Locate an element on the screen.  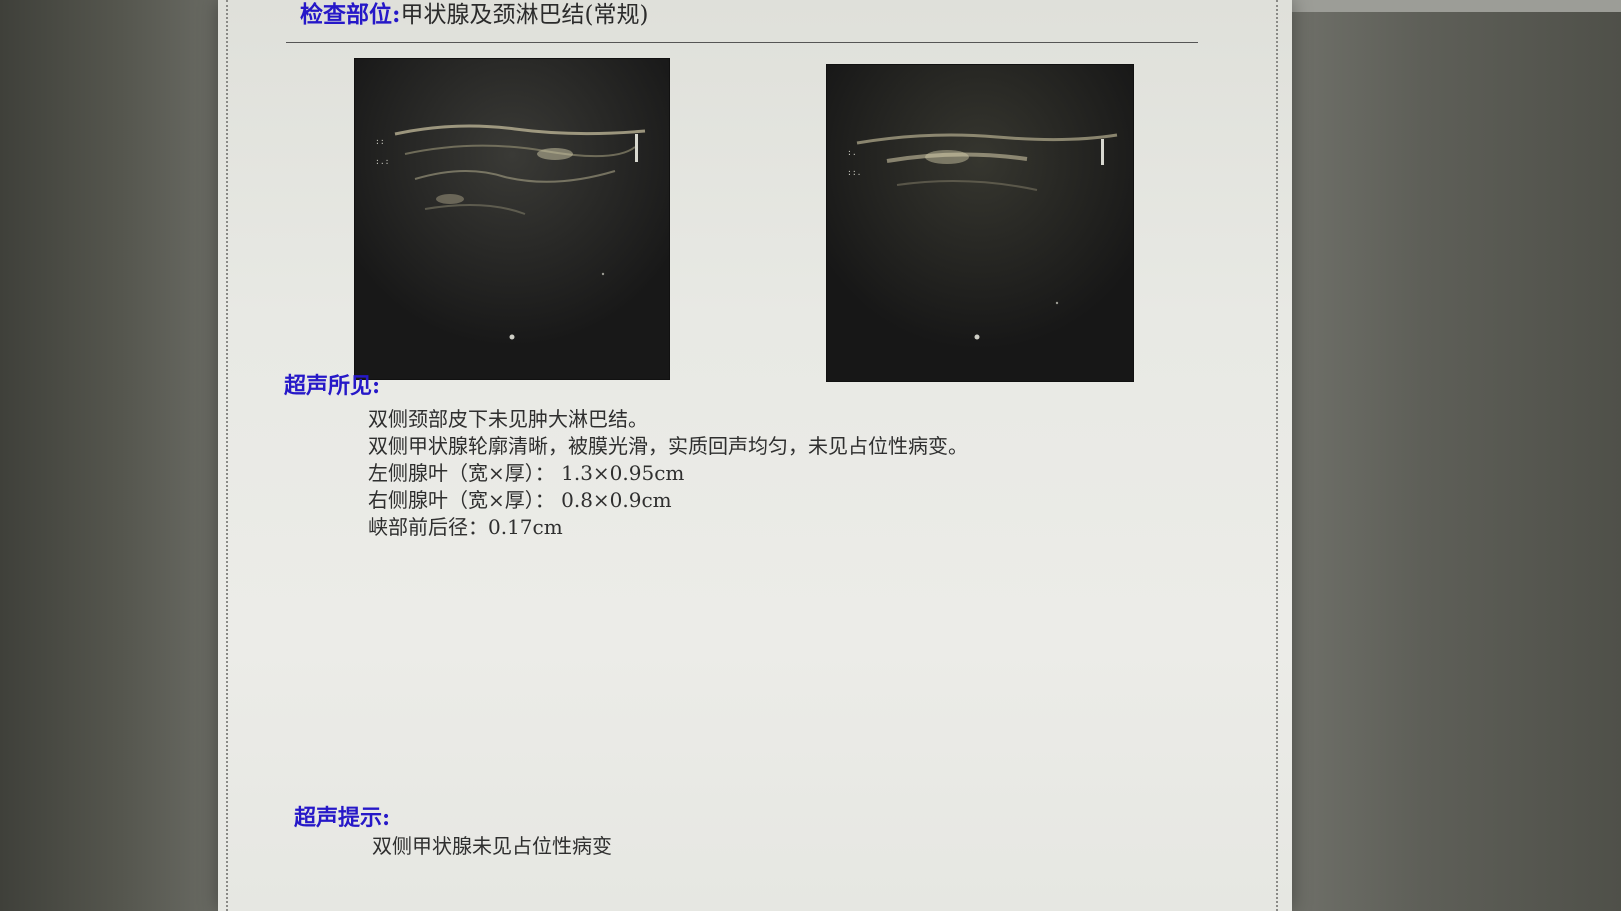
ultrasound-image-right: :. ::. is located at coordinates (980, 223).